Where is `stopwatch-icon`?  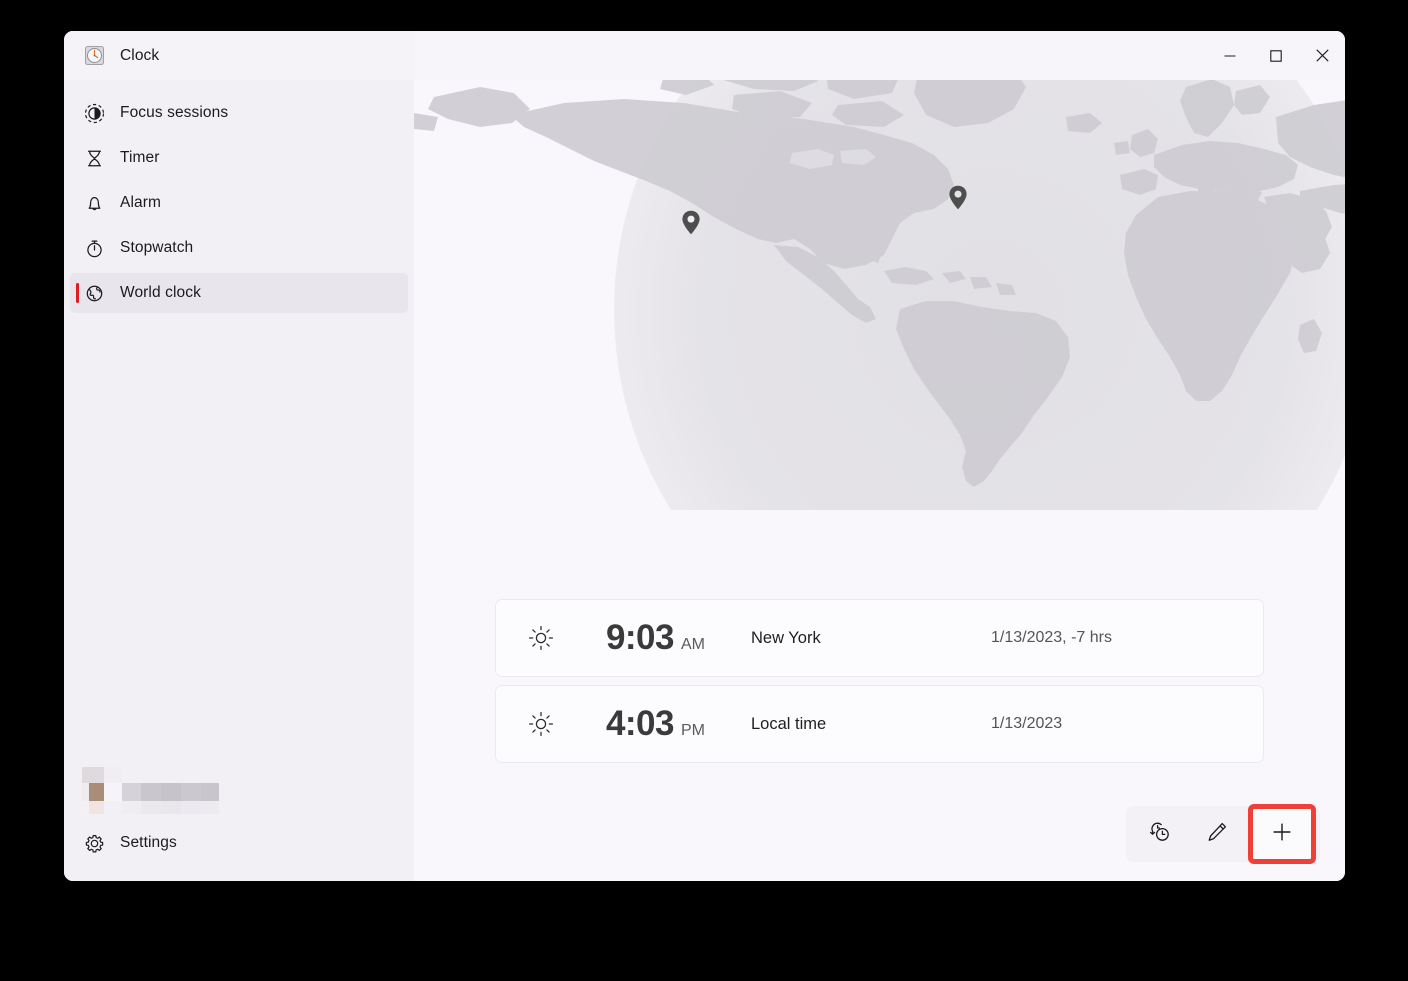 stopwatch-icon is located at coordinates (94, 248).